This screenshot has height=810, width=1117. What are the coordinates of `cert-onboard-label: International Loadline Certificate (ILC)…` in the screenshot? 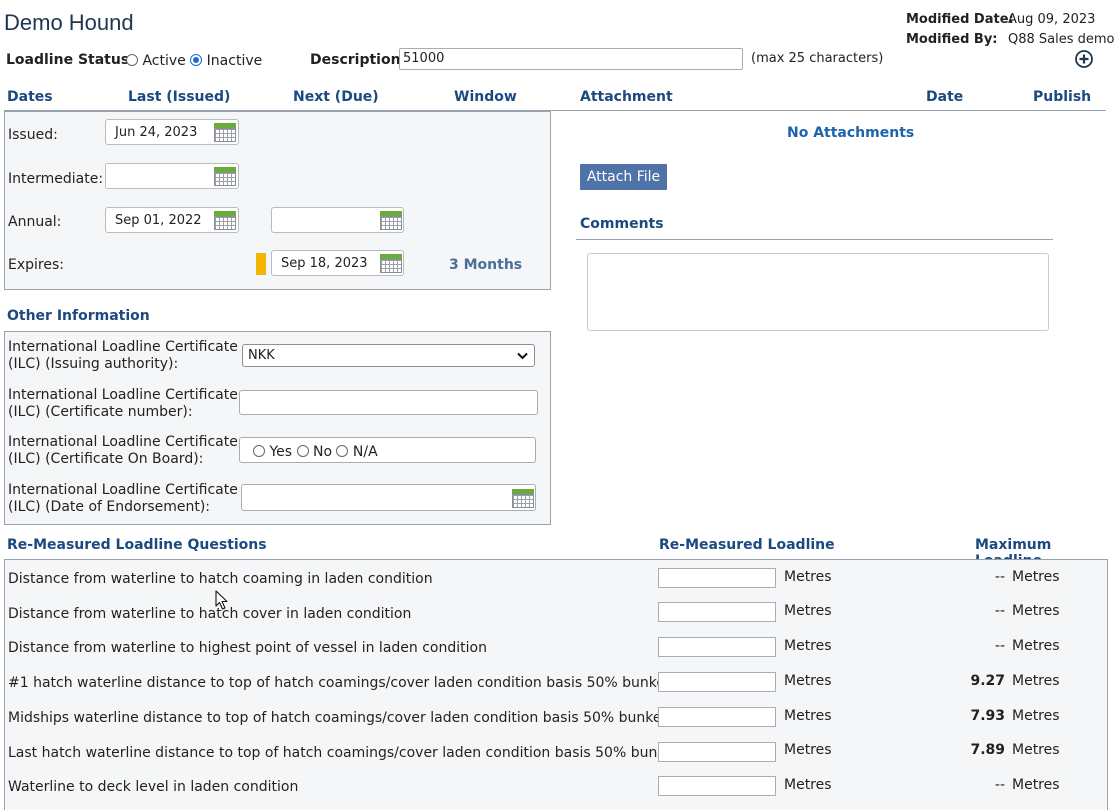 It's located at (123, 451).